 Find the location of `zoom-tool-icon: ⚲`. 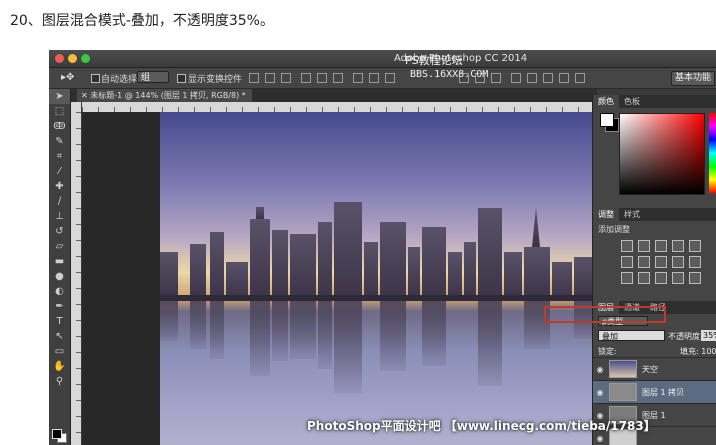

zoom-tool-icon: ⚲ is located at coordinates (59, 381).